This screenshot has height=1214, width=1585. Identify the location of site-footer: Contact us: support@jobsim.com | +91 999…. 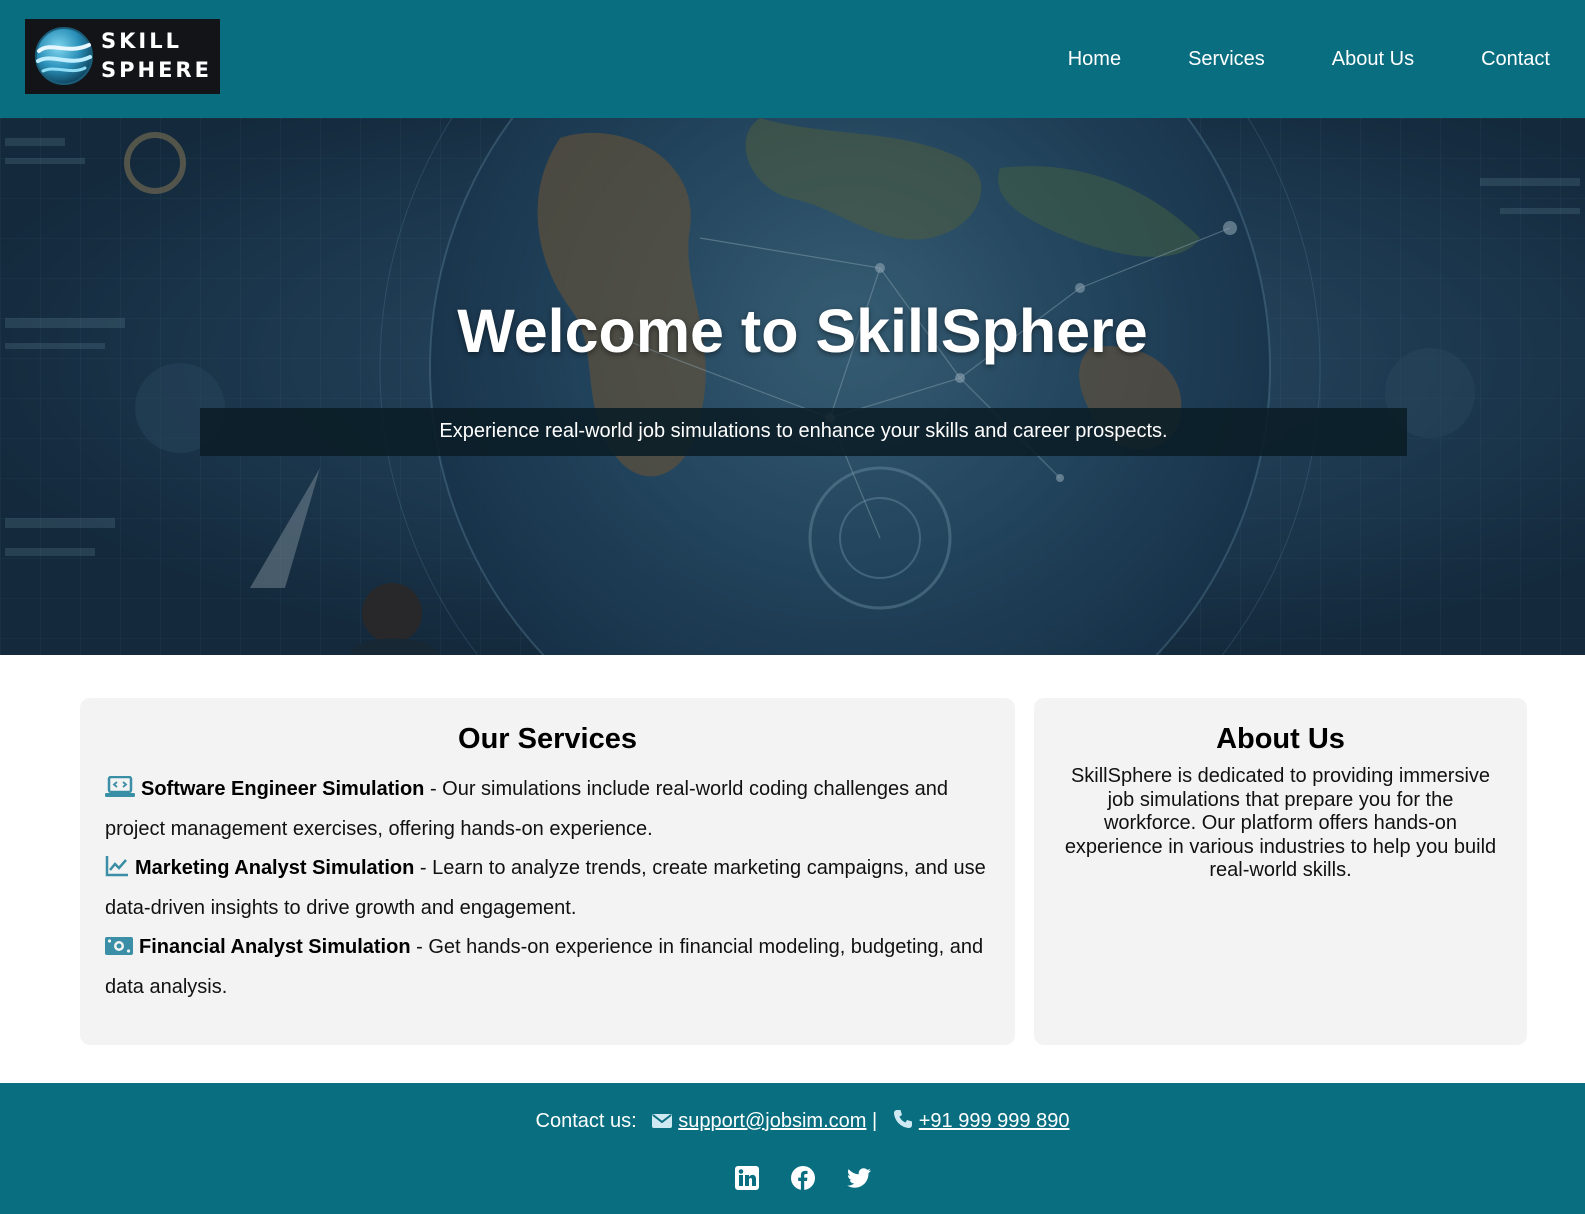
(792, 1148).